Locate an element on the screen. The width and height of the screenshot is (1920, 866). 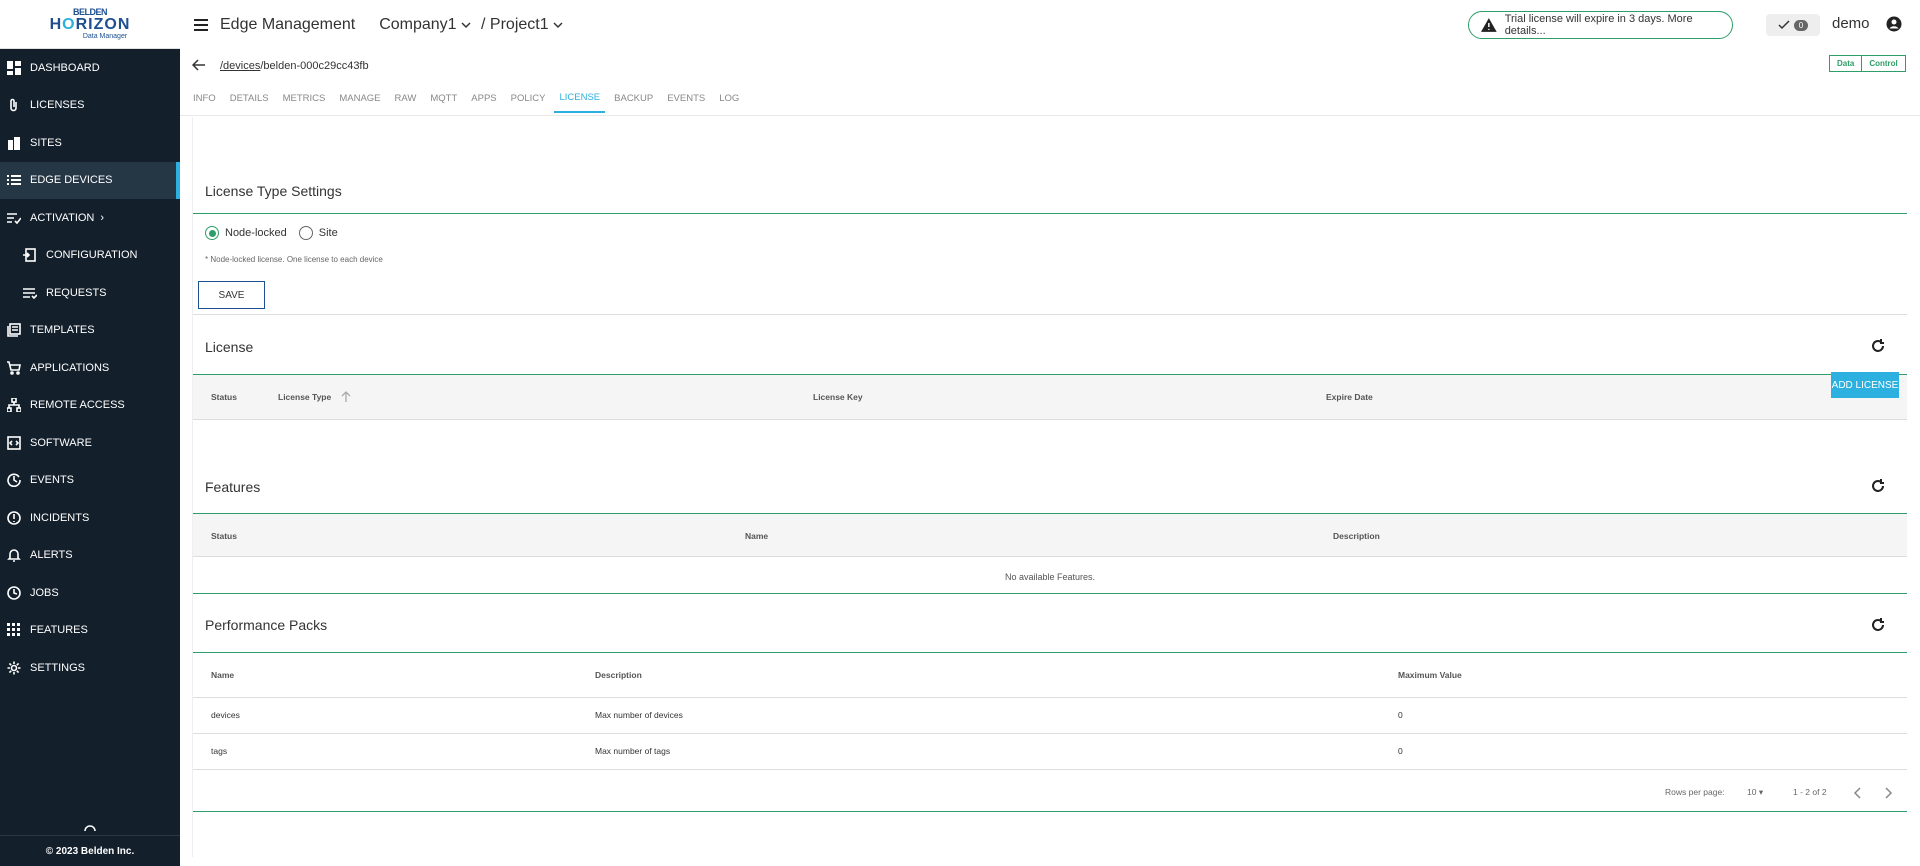
grid-icon is located at coordinates (14, 630).